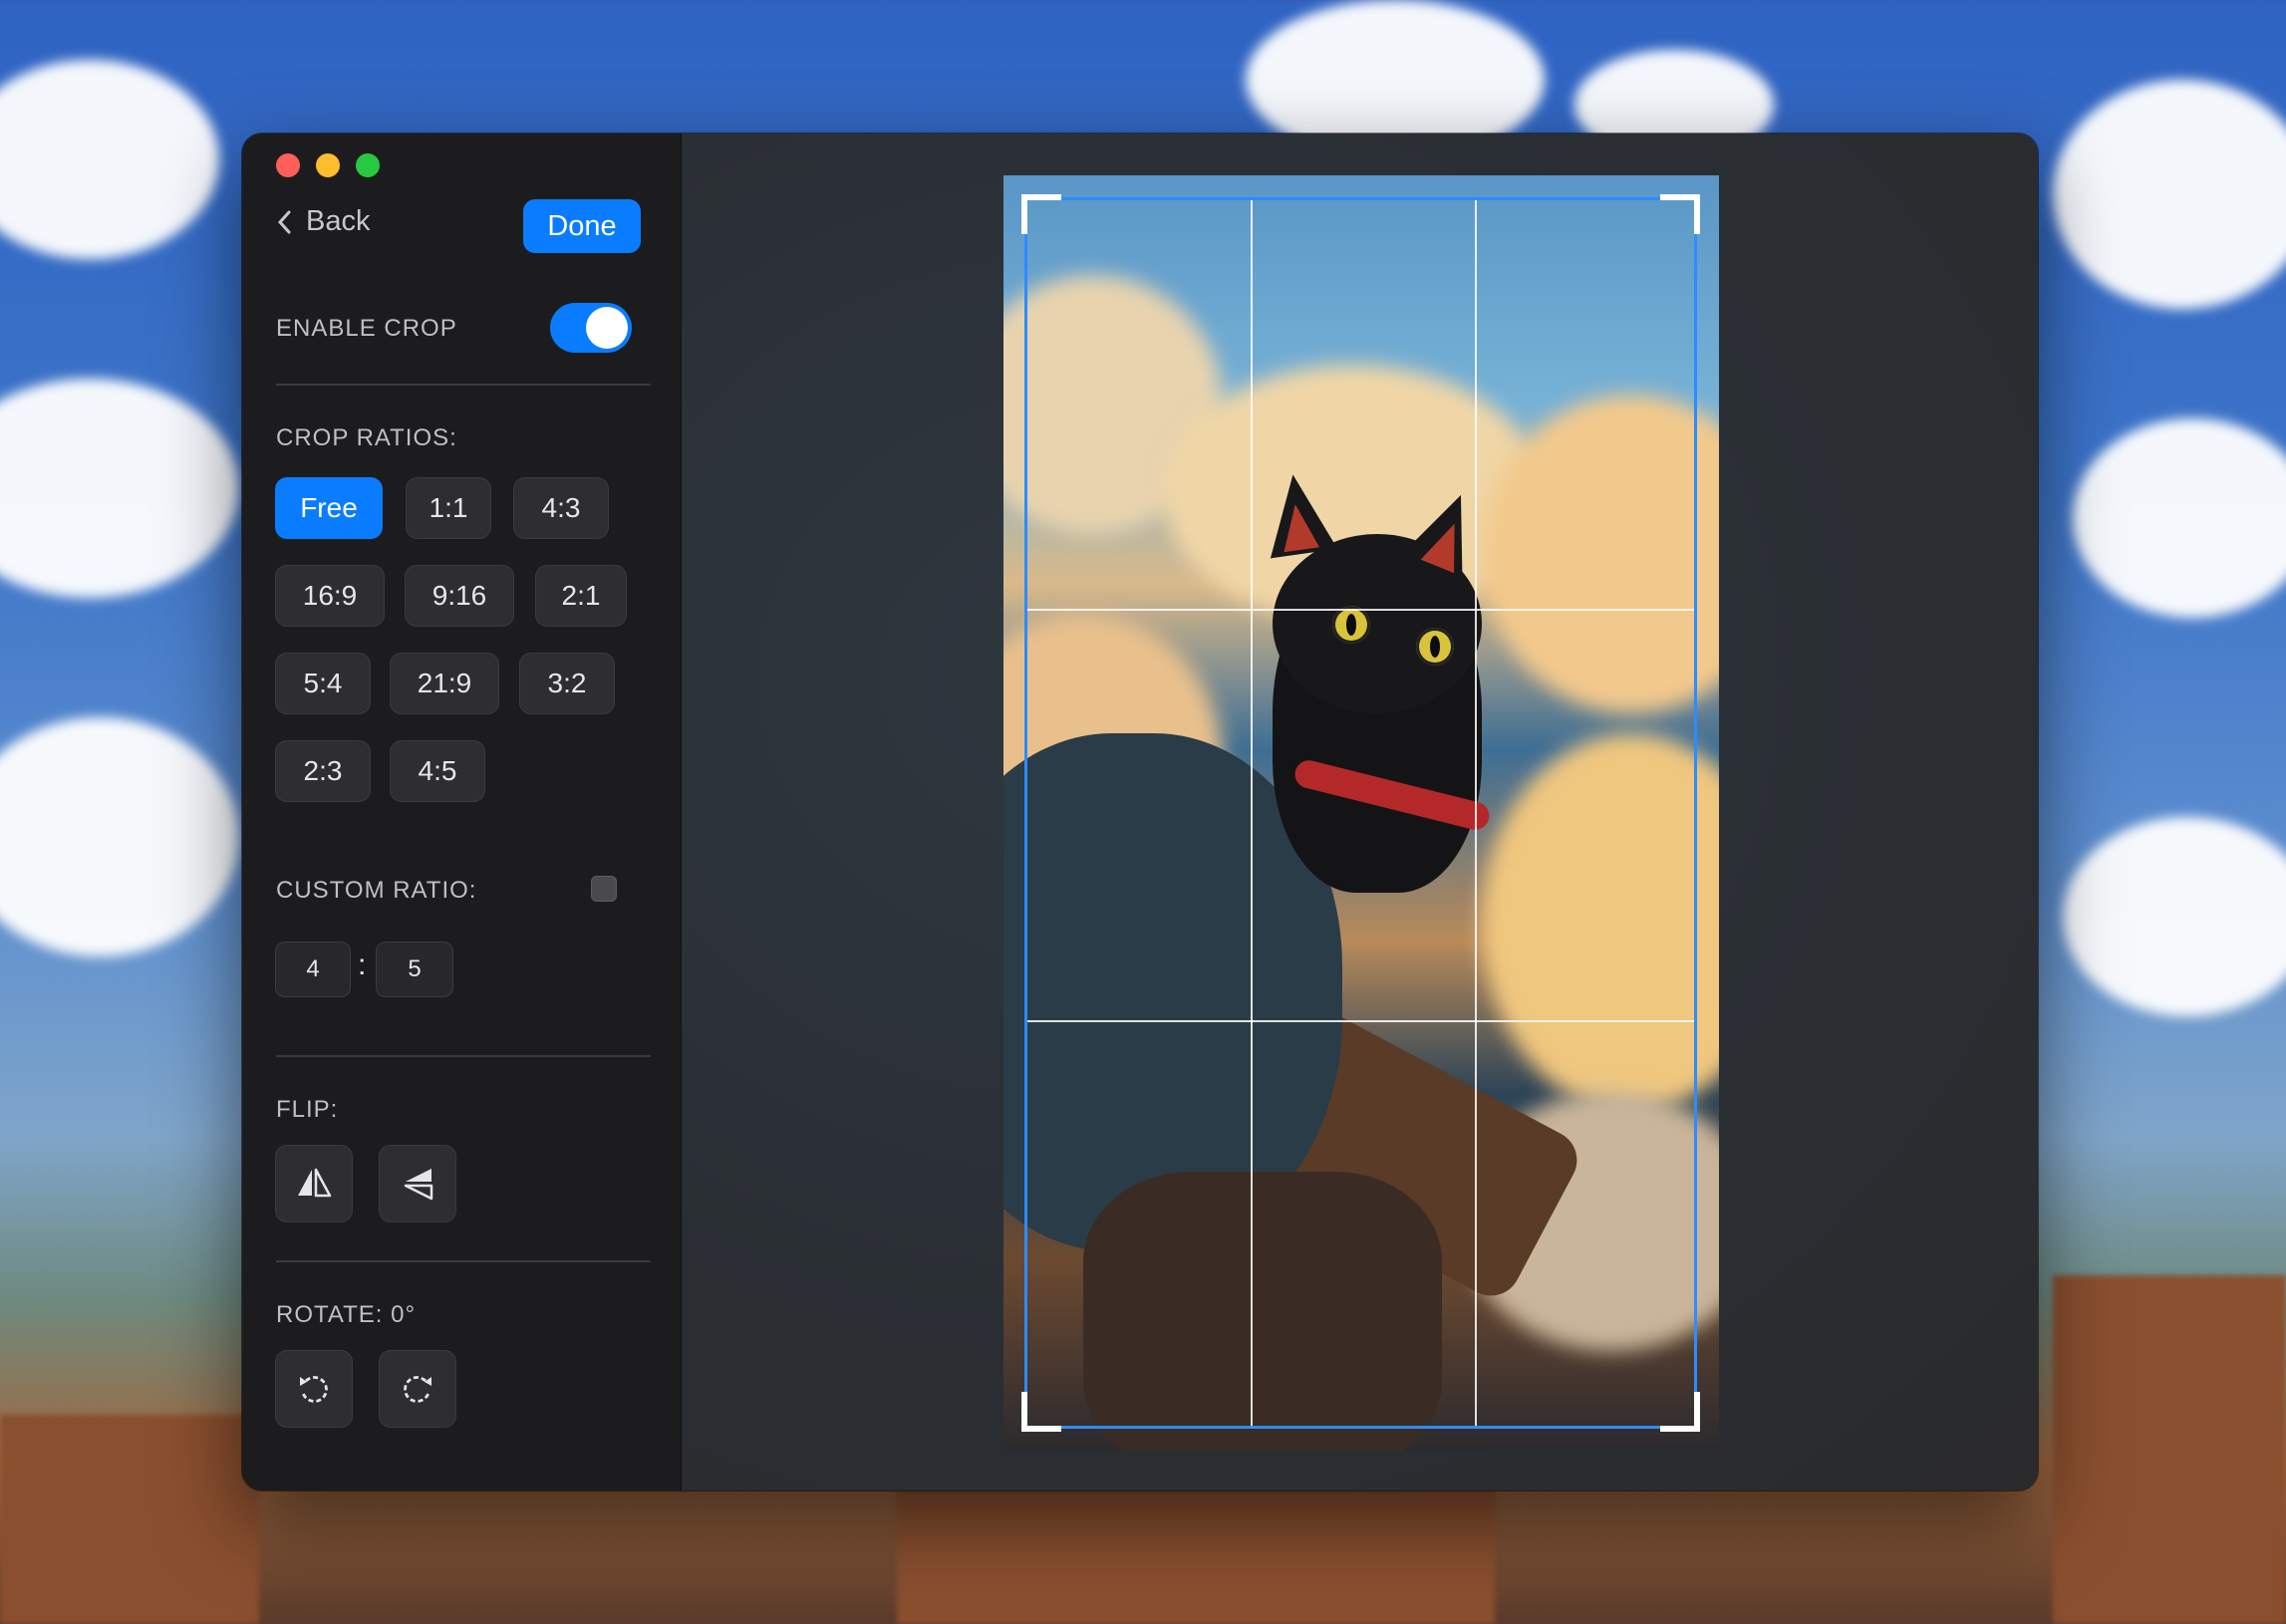  I want to click on flip-vertical-icon, so click(419, 1185).